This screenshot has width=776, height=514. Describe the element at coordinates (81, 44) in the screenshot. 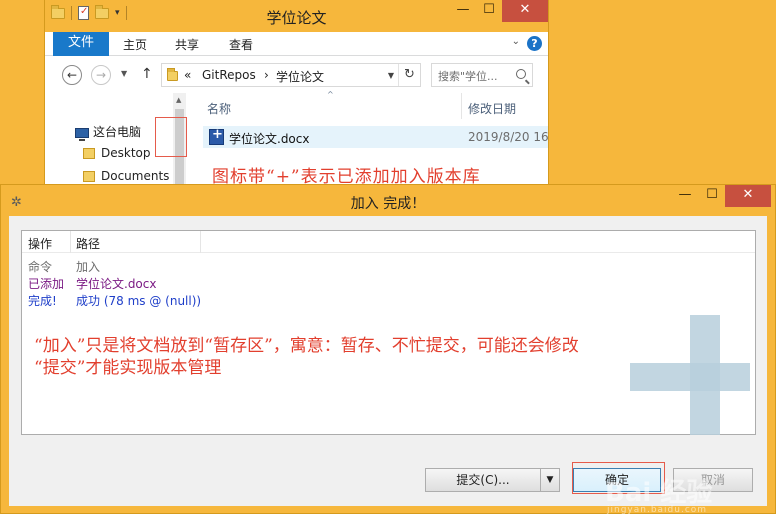

I see `tab-file: 文件` at that location.